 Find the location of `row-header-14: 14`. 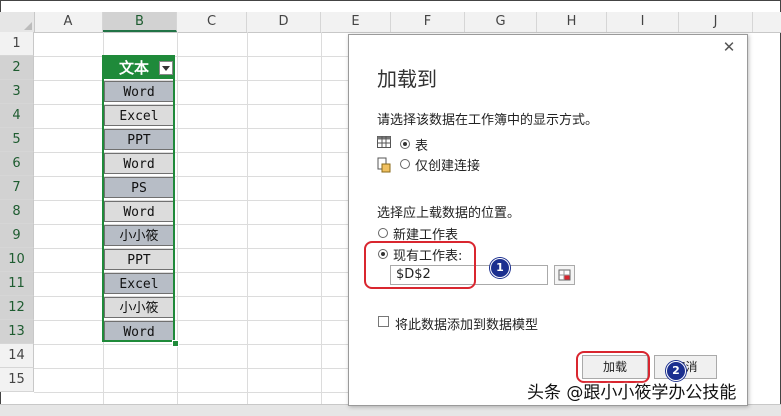

row-header-14: 14 is located at coordinates (17, 356).